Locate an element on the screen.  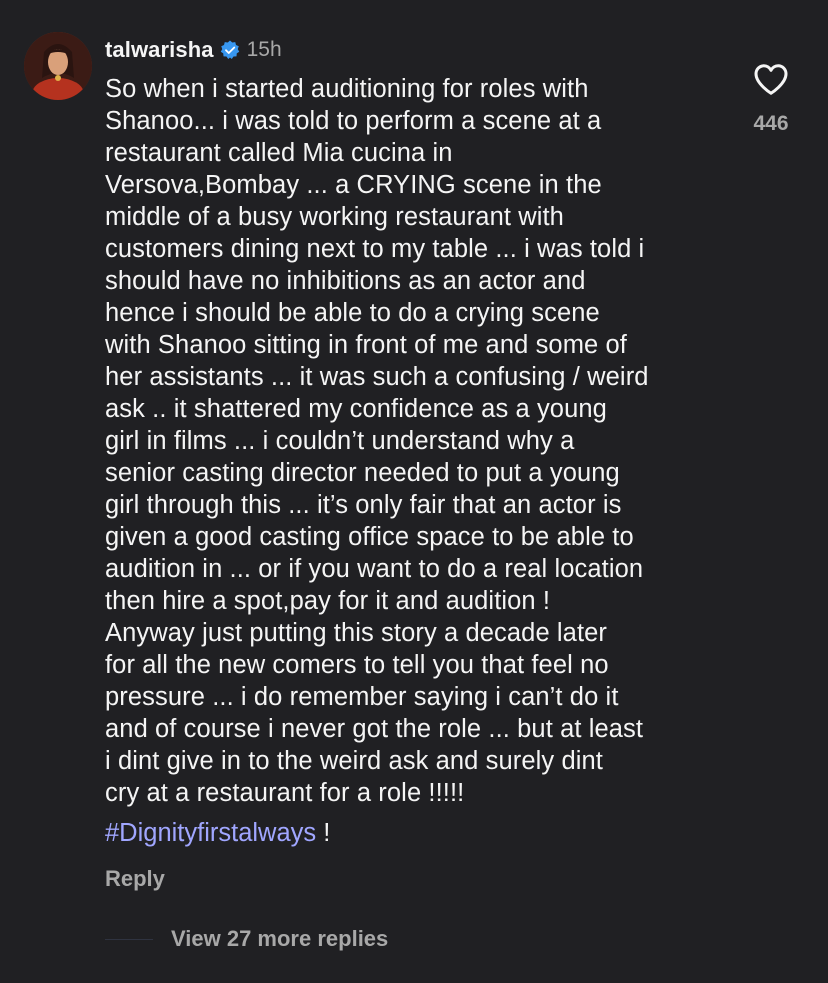
avatar is located at coordinates (58, 66).